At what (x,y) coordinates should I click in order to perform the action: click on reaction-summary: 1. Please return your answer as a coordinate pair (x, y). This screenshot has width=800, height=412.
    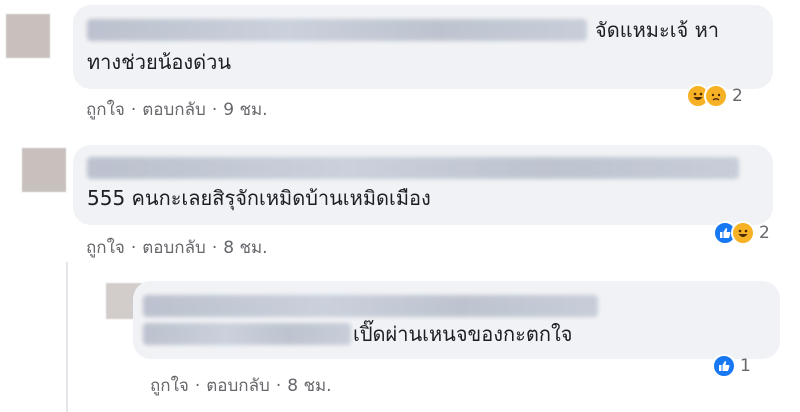
    Looking at the image, I should click on (731, 366).